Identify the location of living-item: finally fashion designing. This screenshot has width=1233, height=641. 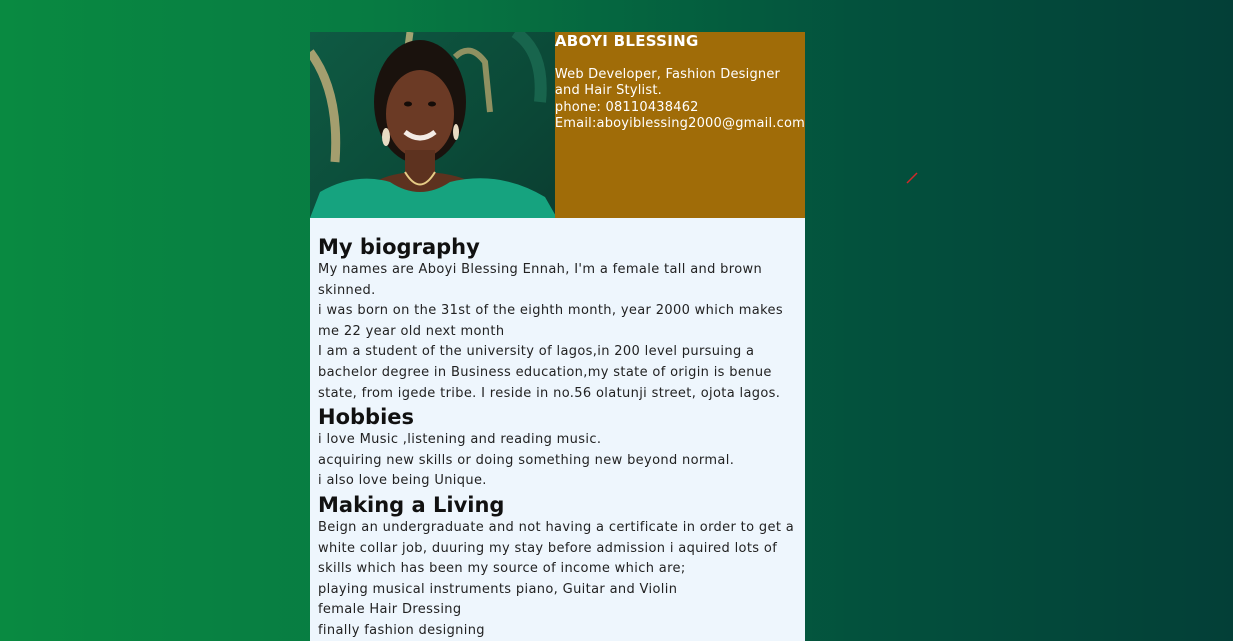
(401, 630).